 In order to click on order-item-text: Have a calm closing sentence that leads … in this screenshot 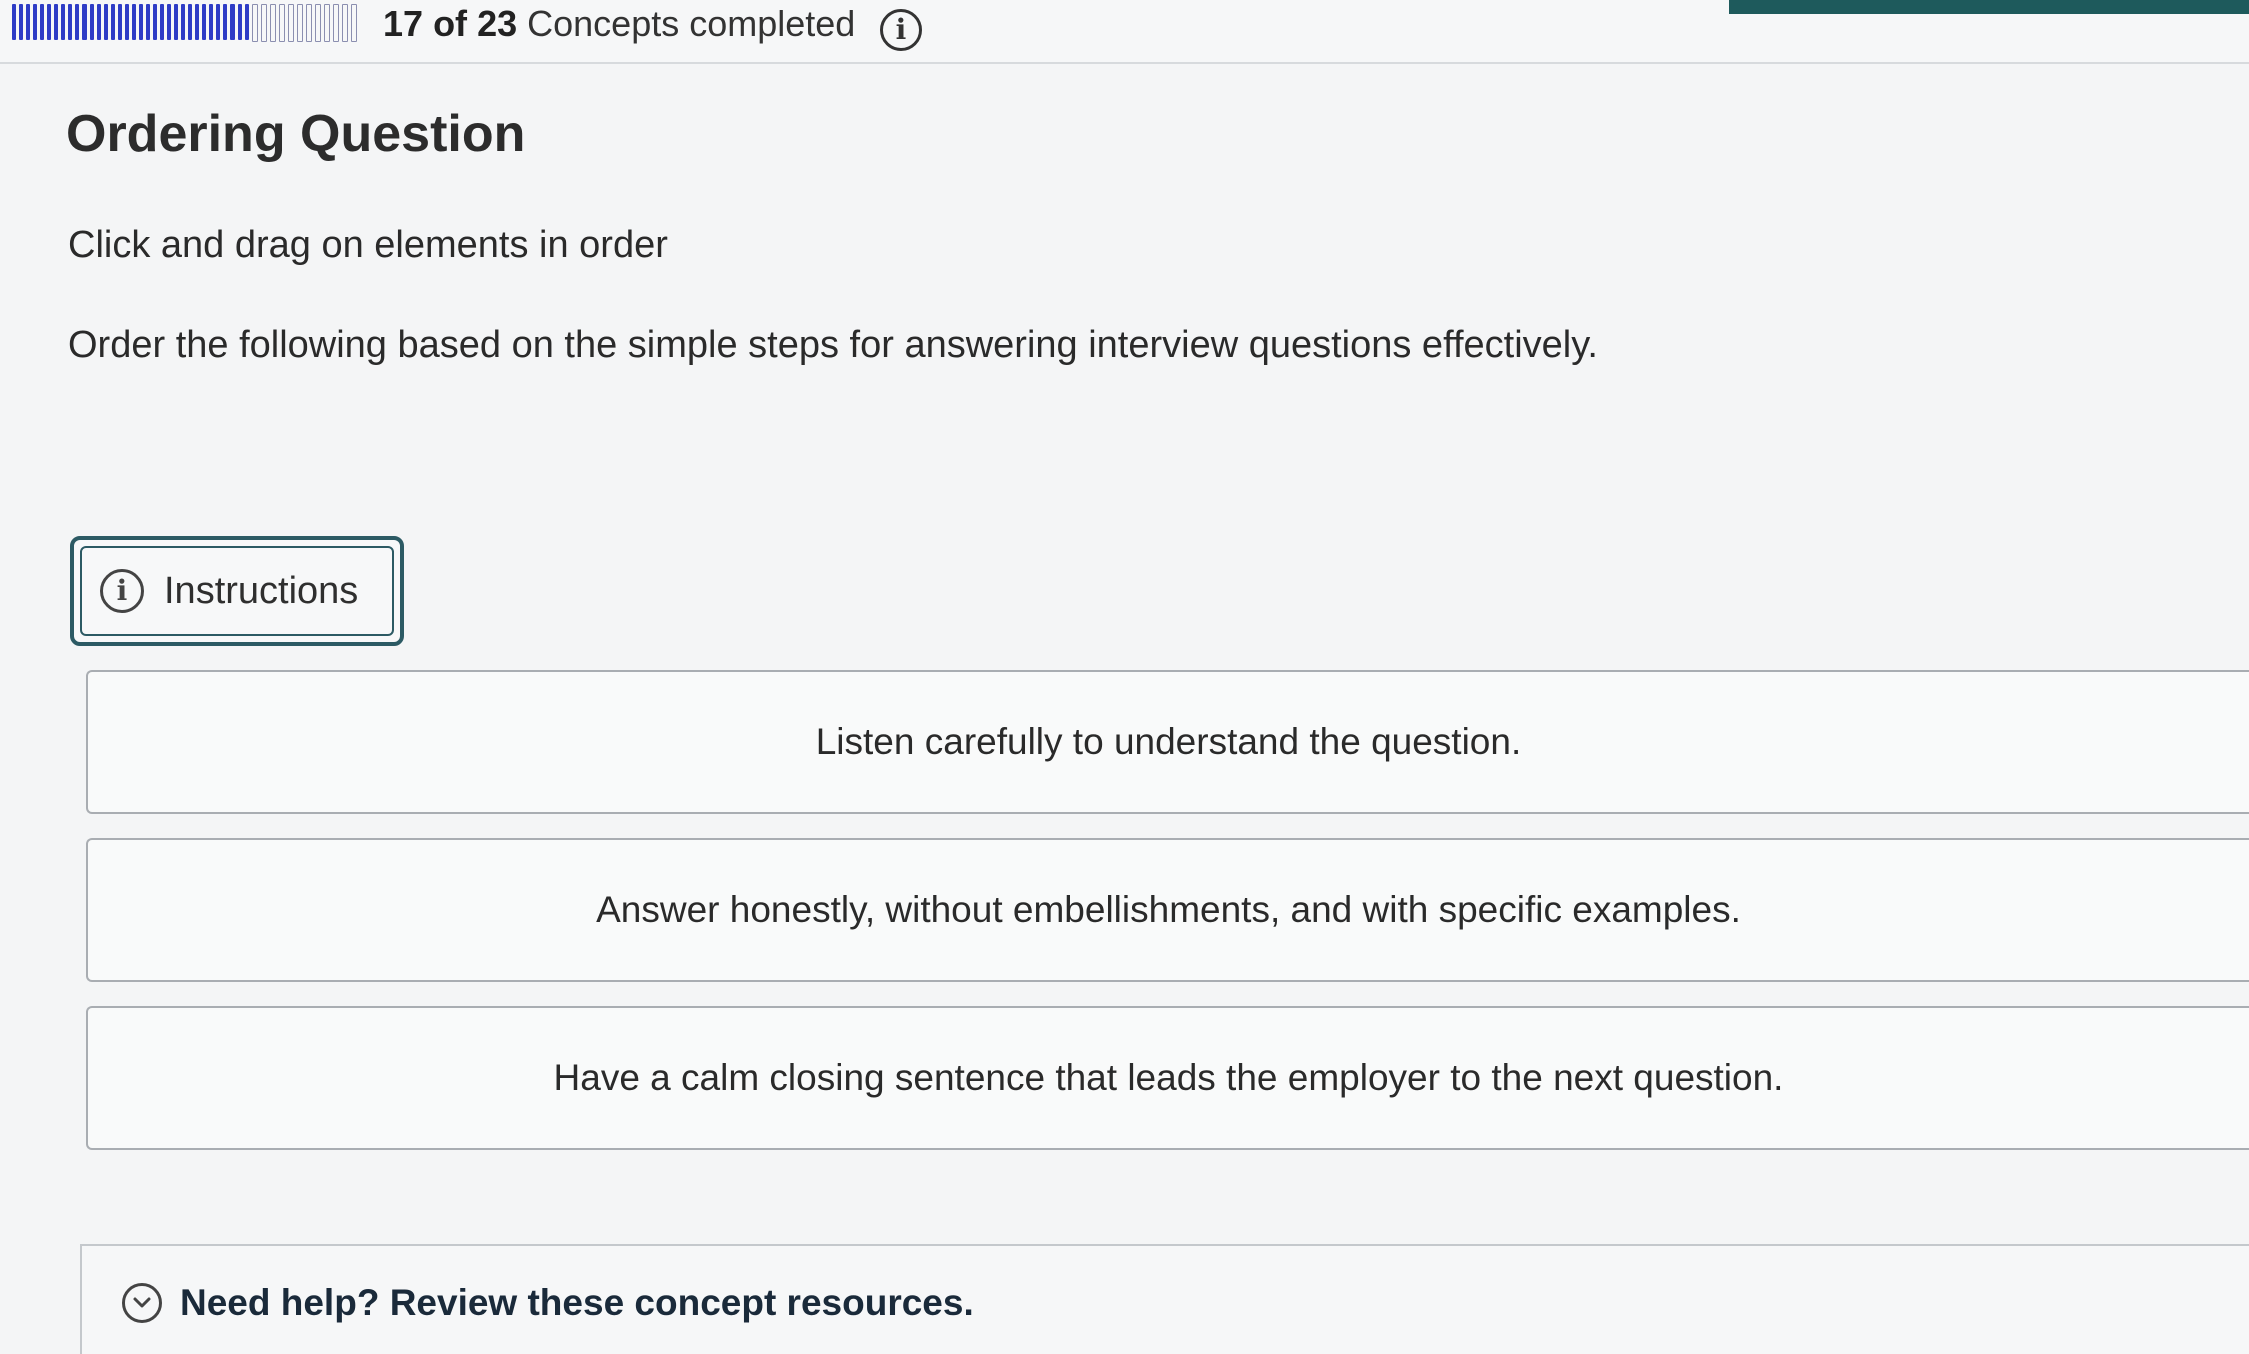, I will do `click(1168, 1077)`.